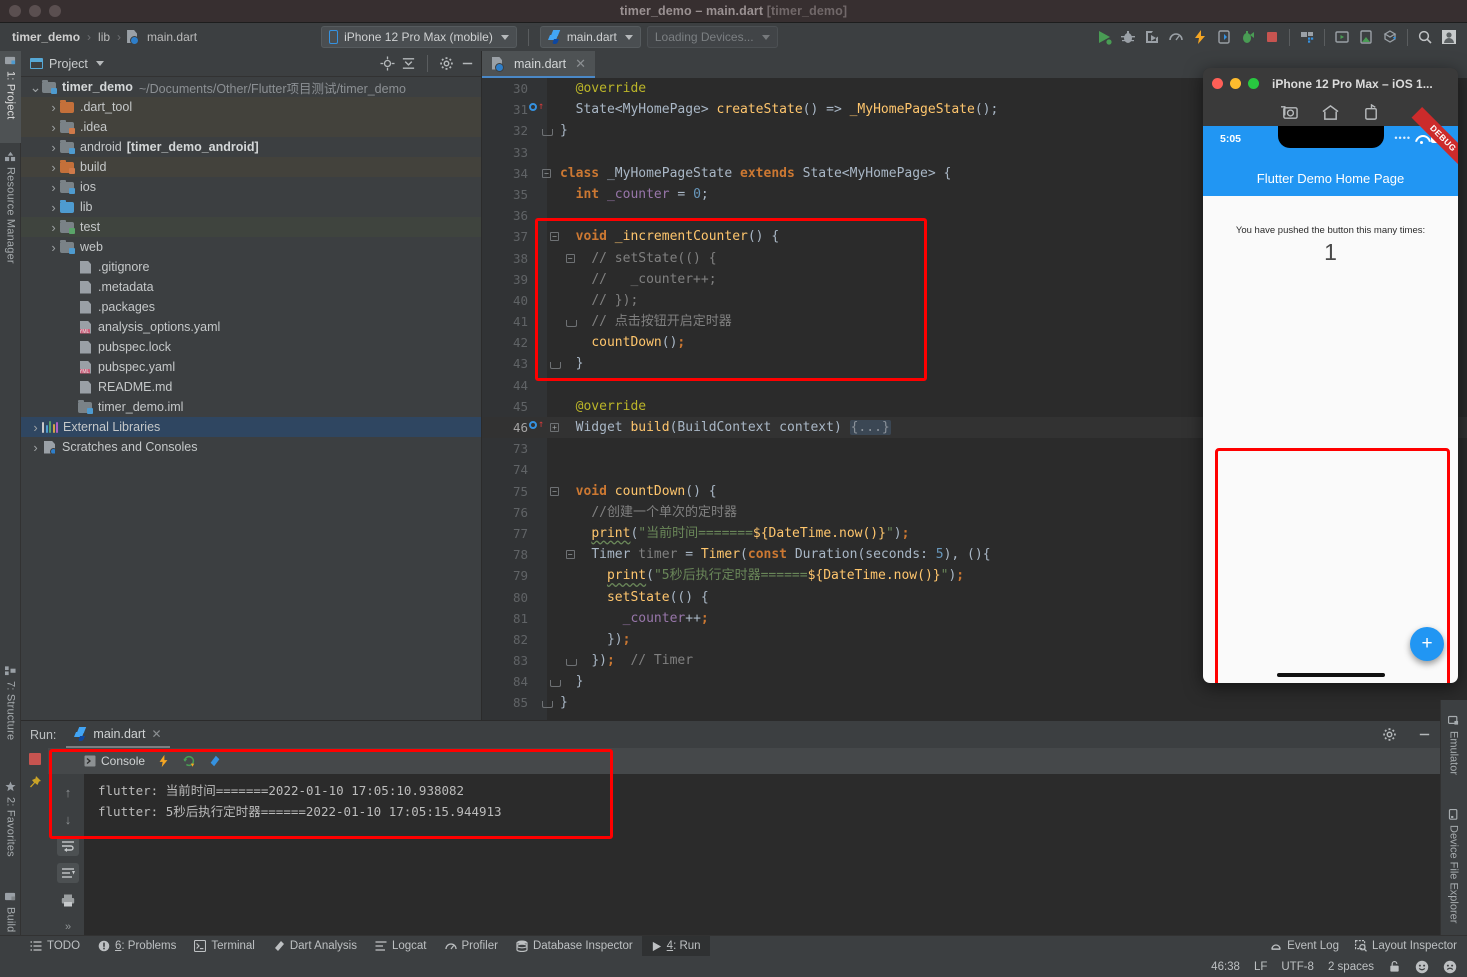  Describe the element at coordinates (1425, 37) in the screenshot. I see `search-icon` at that location.